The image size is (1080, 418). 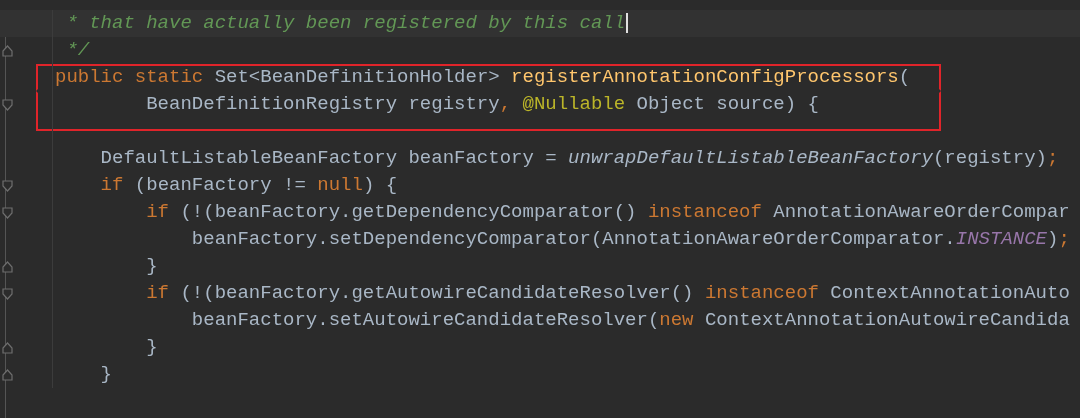 I want to click on text-caret, so click(x=627, y=23).